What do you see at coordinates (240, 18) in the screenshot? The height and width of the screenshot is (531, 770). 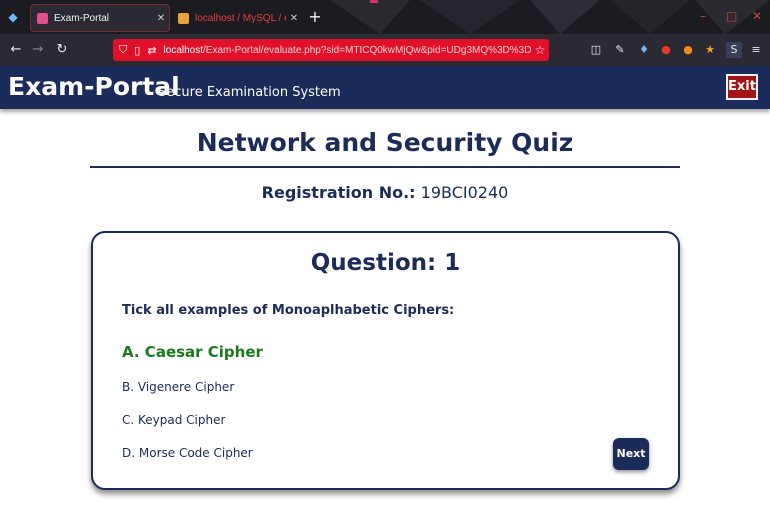 I see `tab-title: localhost / MySQL / exam_porta` at bounding box center [240, 18].